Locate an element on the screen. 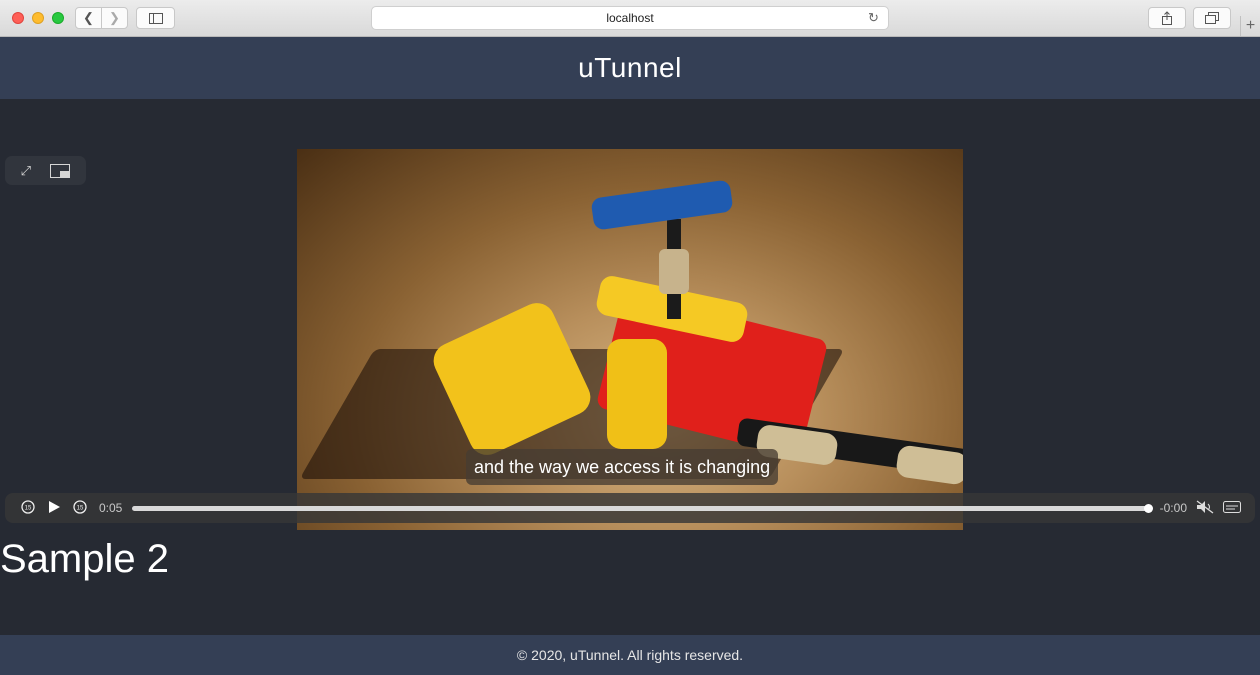  tabs-icon is located at coordinates (1212, 18).